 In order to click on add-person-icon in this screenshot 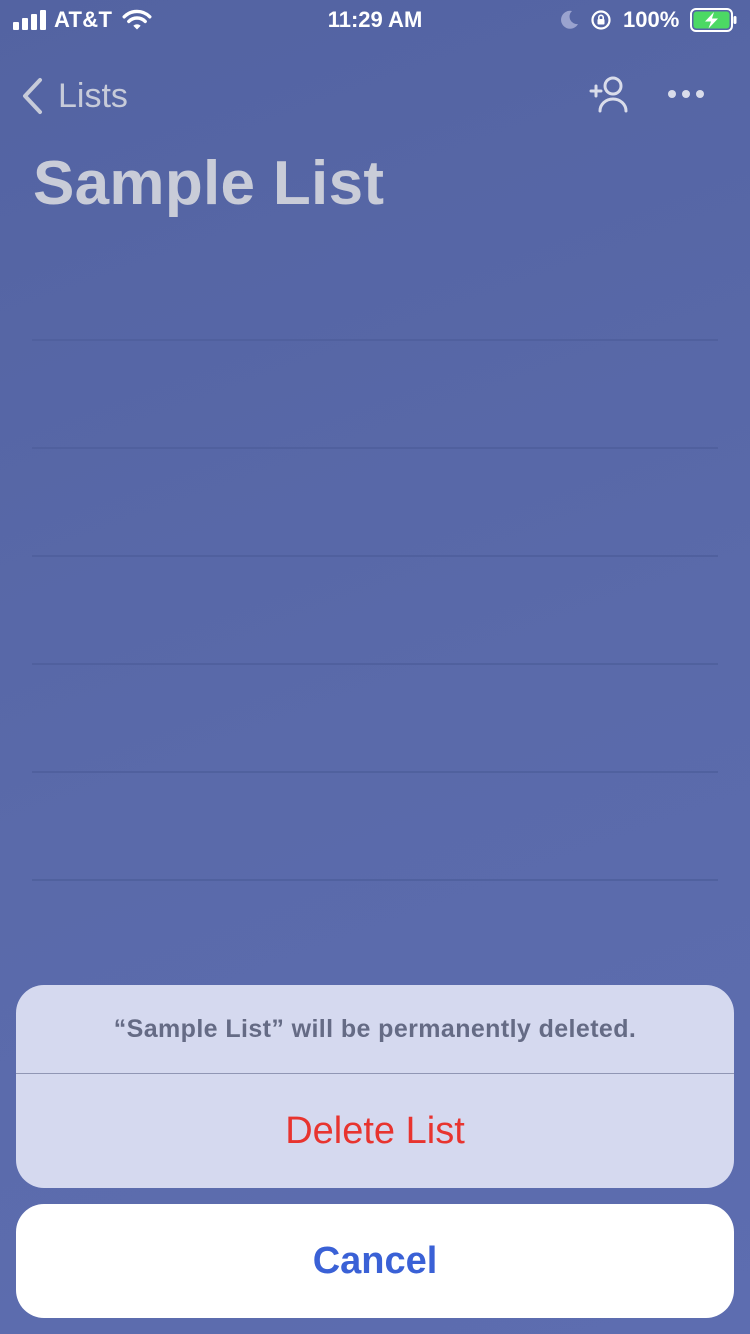, I will do `click(610, 94)`.